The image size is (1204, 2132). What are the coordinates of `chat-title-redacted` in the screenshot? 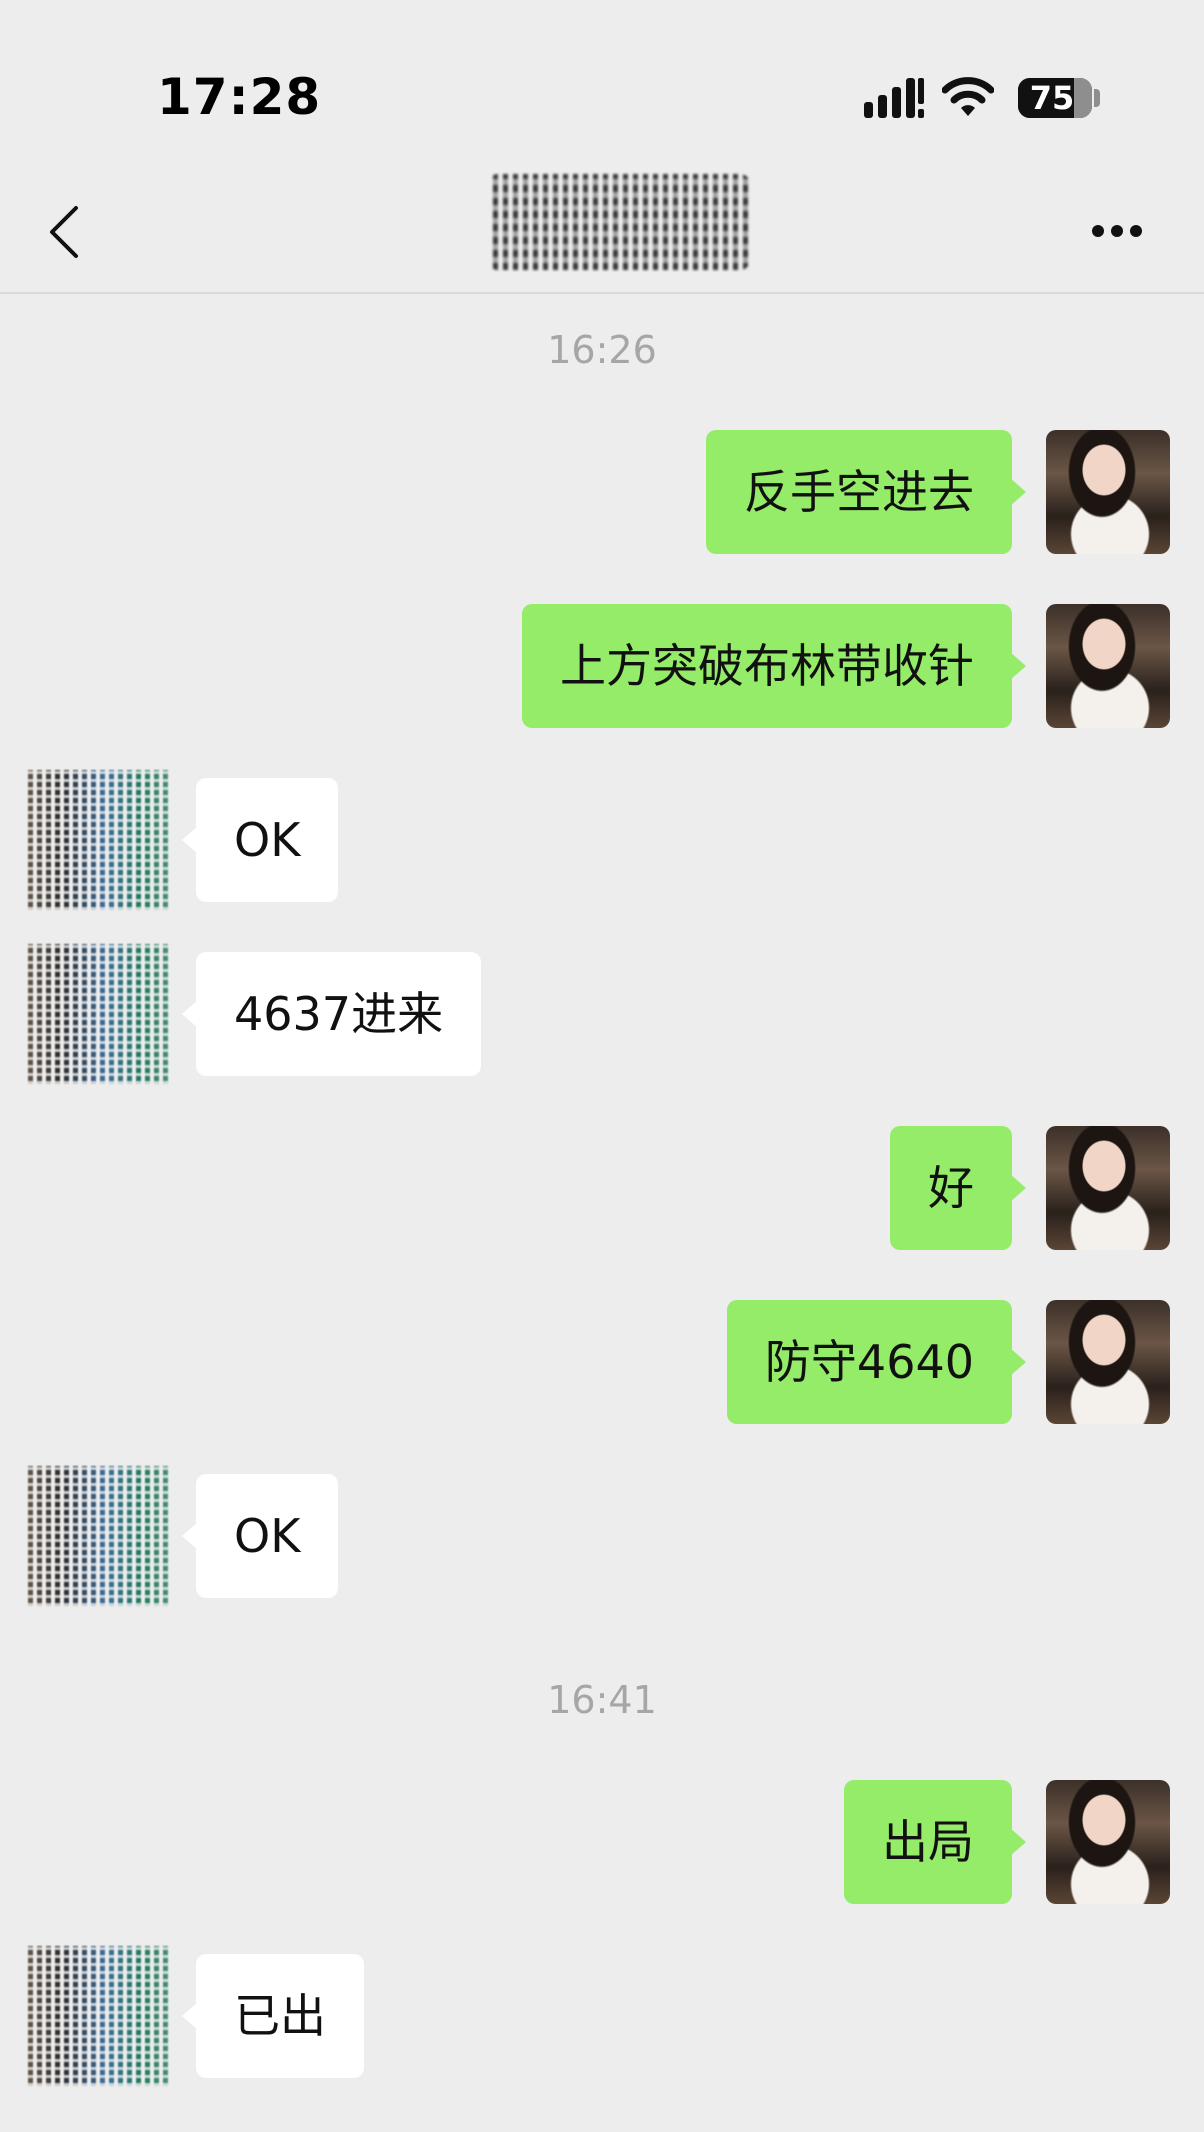 It's located at (619, 222).